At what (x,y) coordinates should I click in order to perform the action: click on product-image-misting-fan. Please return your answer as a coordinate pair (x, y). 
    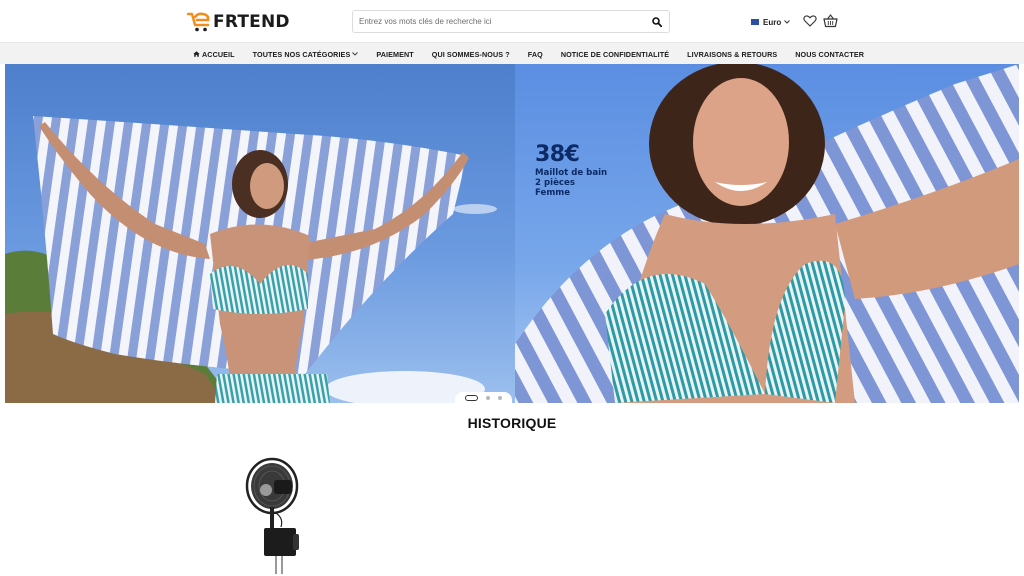
    Looking at the image, I should click on (272, 515).